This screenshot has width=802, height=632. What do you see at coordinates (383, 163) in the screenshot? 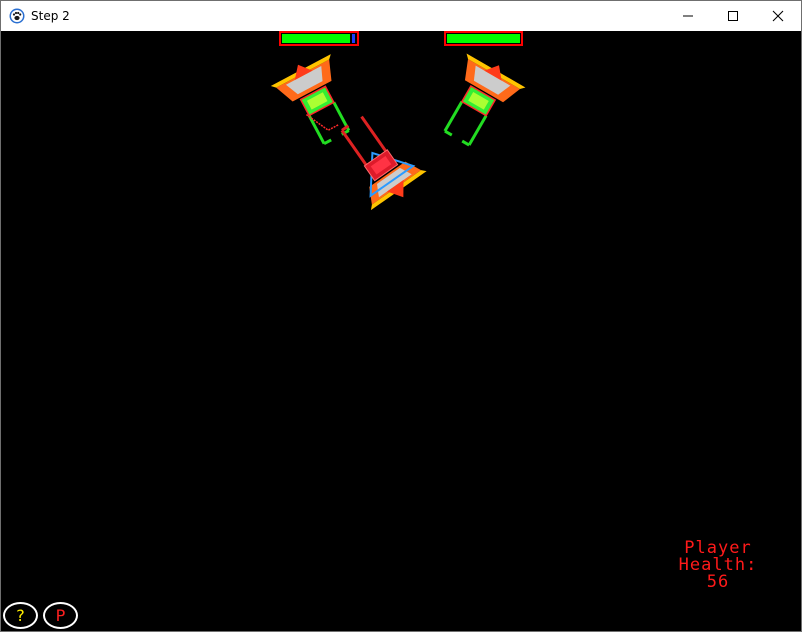
I see `player-ship` at bounding box center [383, 163].